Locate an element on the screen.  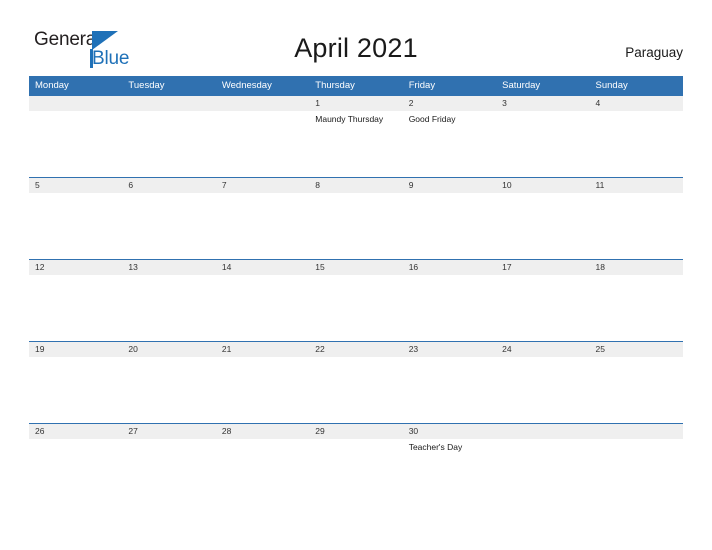
week-date-band: 1 2 3 4 is located at coordinates (356, 103).